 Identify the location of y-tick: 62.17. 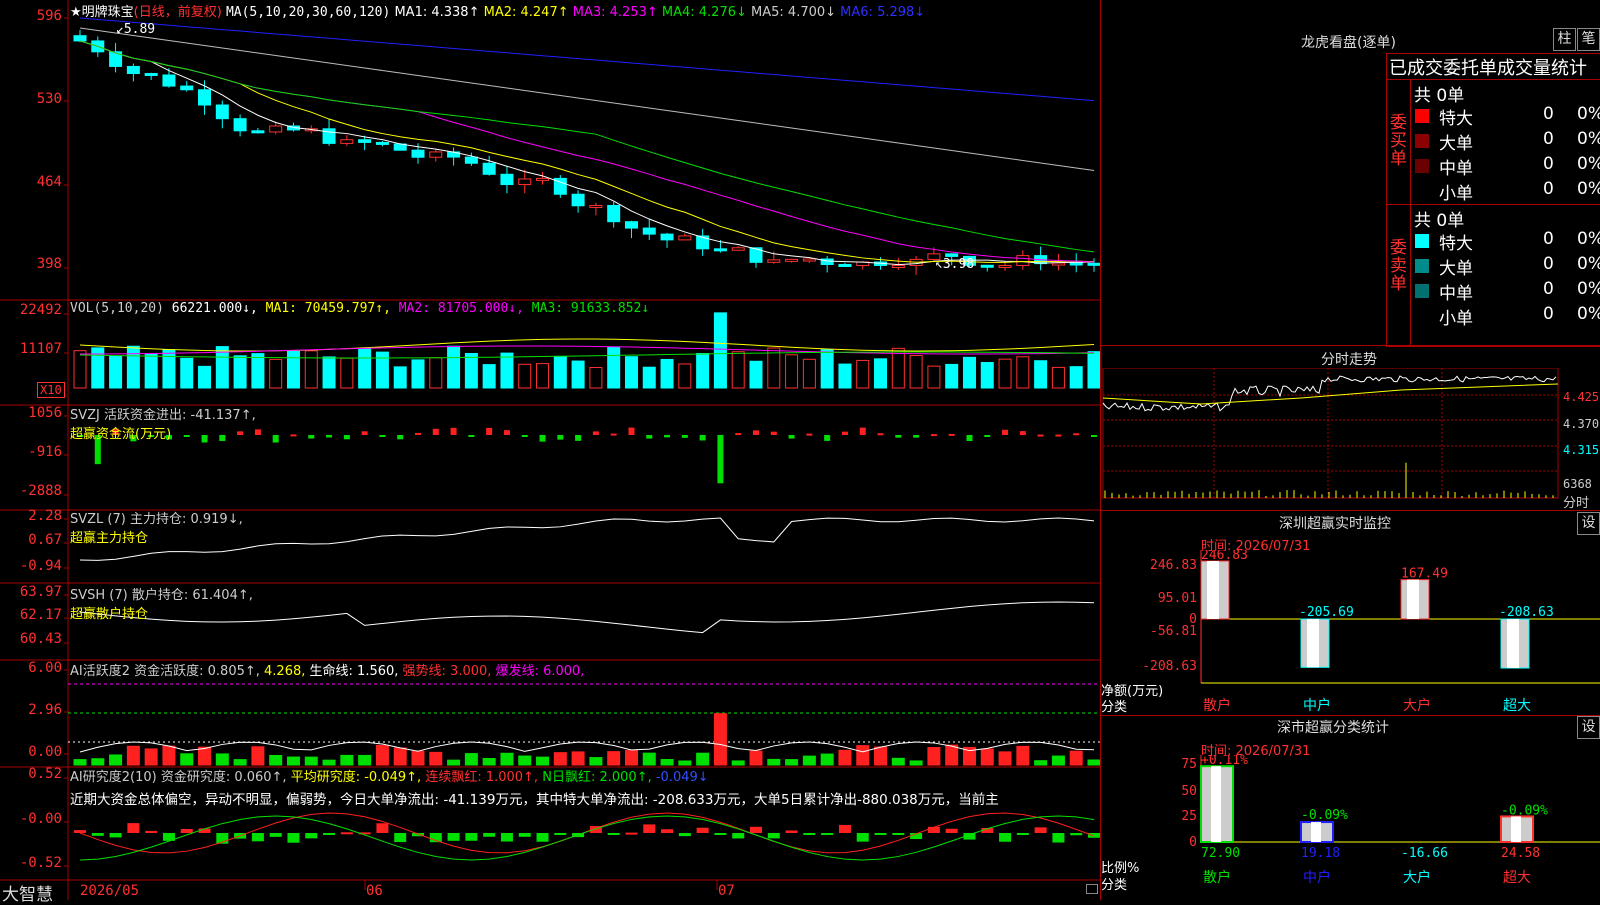
(40, 615).